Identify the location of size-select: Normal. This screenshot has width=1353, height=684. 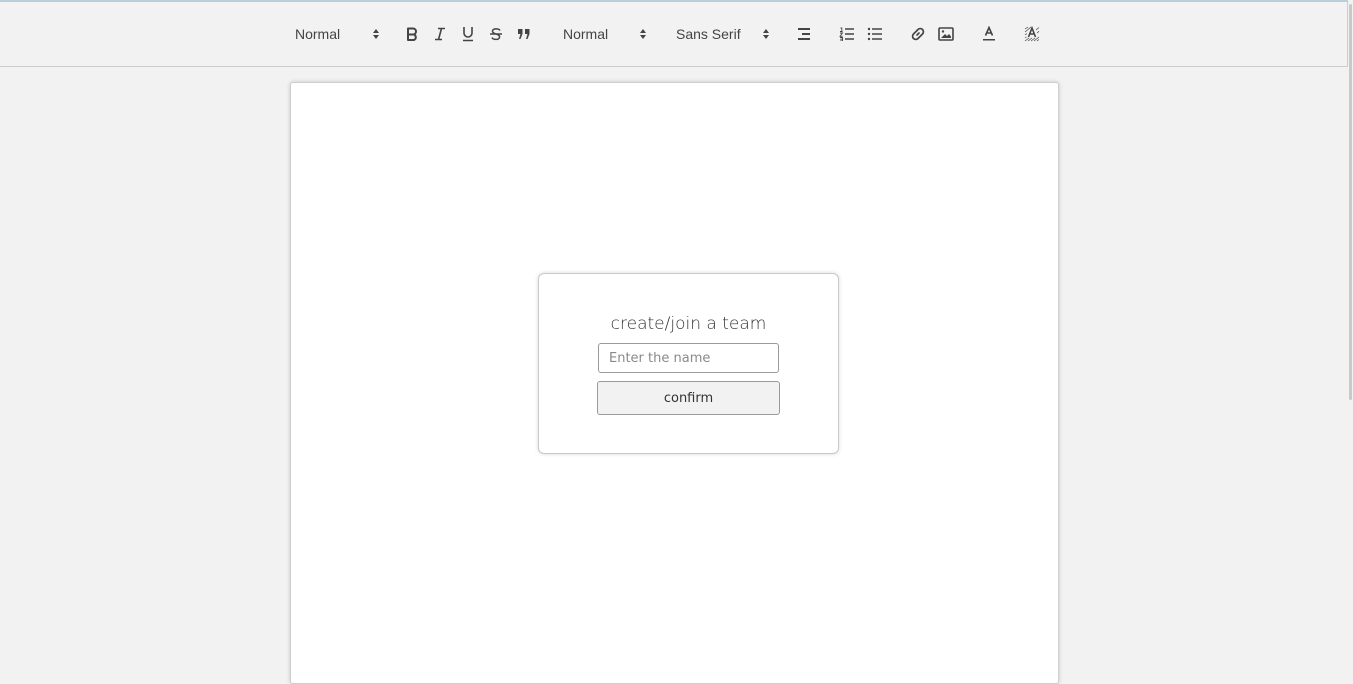
(604, 34).